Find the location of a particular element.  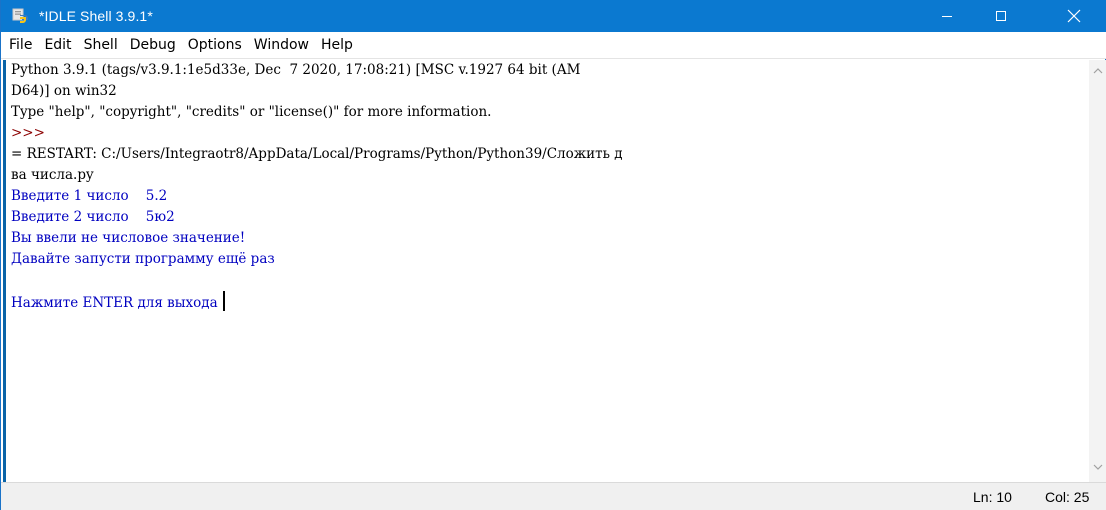

close-button is located at coordinates (1074, 16).